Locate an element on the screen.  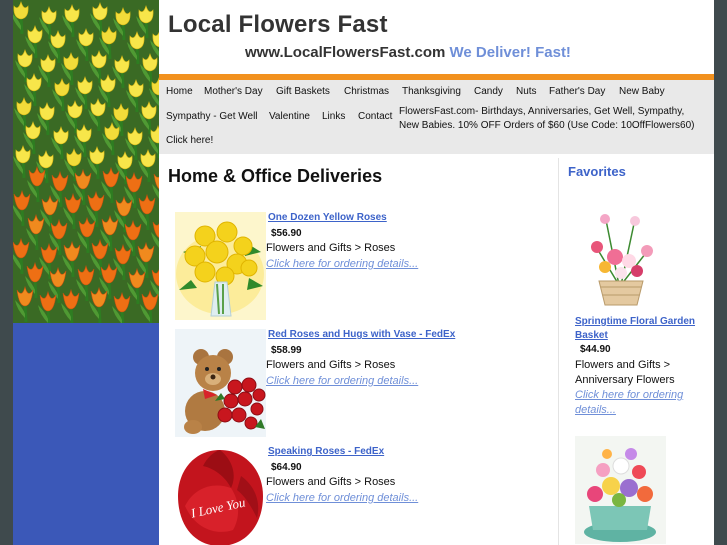
product-name-link: Speaking Roses - FedEx is located at coordinates (326, 451).